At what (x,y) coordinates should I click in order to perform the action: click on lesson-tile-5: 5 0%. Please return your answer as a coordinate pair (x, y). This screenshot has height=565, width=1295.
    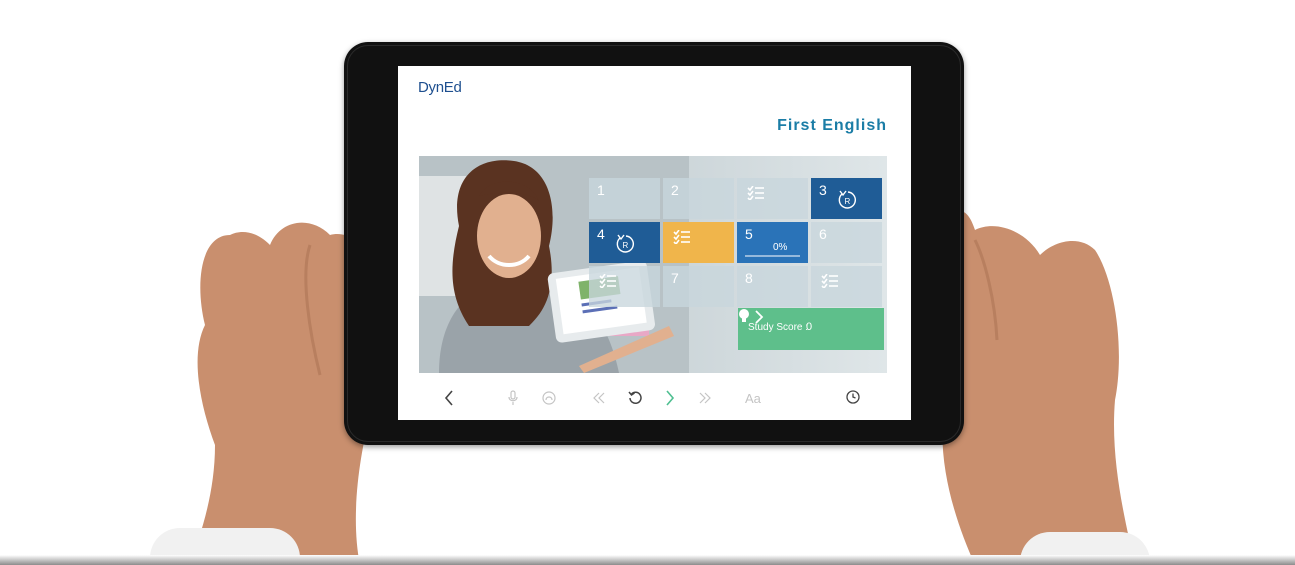
    Looking at the image, I should click on (772, 242).